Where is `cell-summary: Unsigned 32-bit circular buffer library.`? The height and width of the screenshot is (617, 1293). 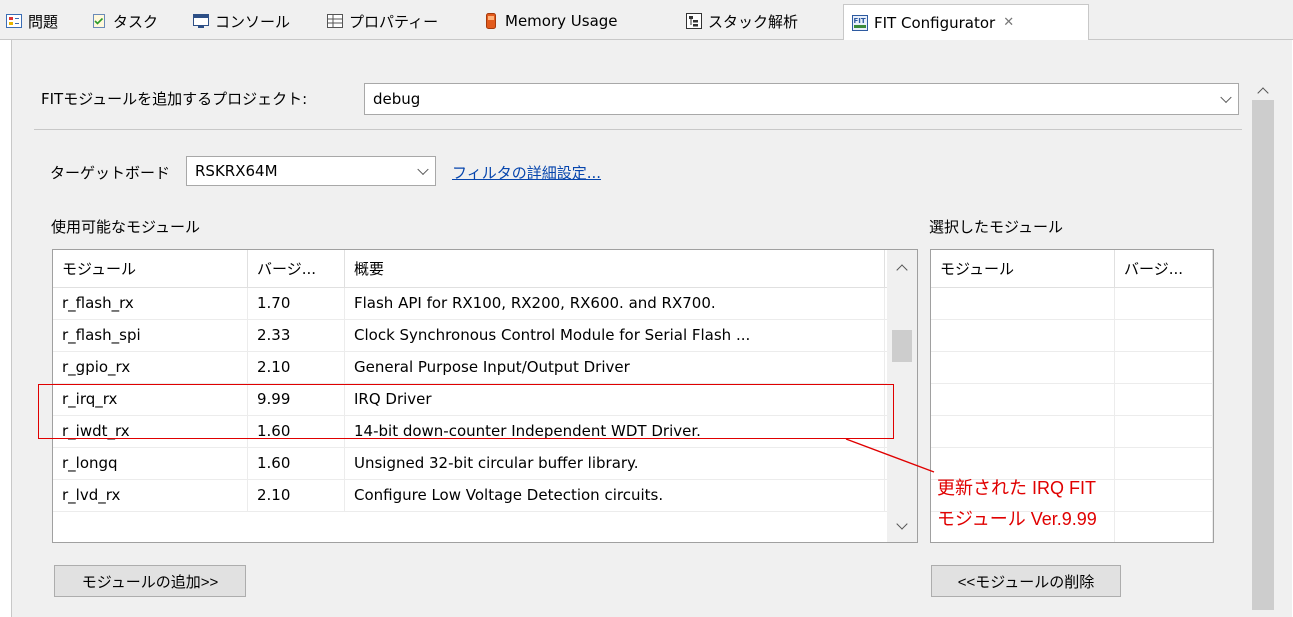 cell-summary: Unsigned 32-bit circular buffer library. is located at coordinates (615, 463).